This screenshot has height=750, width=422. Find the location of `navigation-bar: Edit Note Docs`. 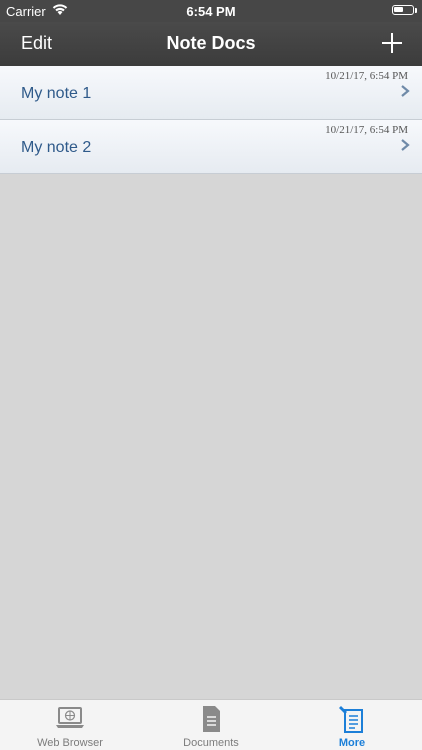

navigation-bar: Edit Note Docs is located at coordinates (211, 44).